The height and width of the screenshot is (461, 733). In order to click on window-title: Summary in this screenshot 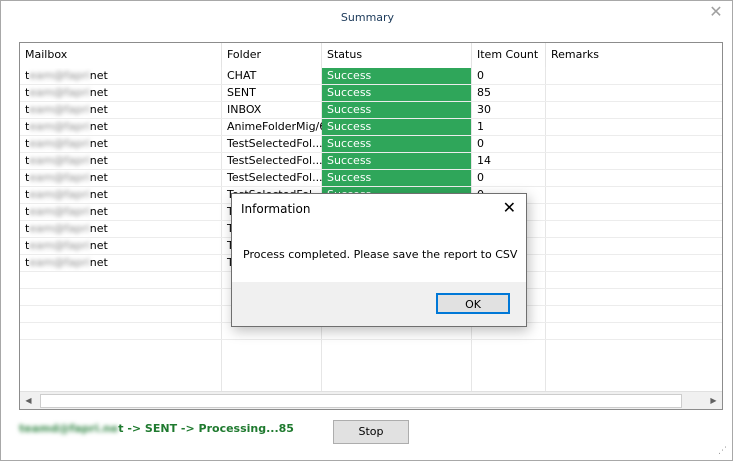, I will do `click(367, 17)`.